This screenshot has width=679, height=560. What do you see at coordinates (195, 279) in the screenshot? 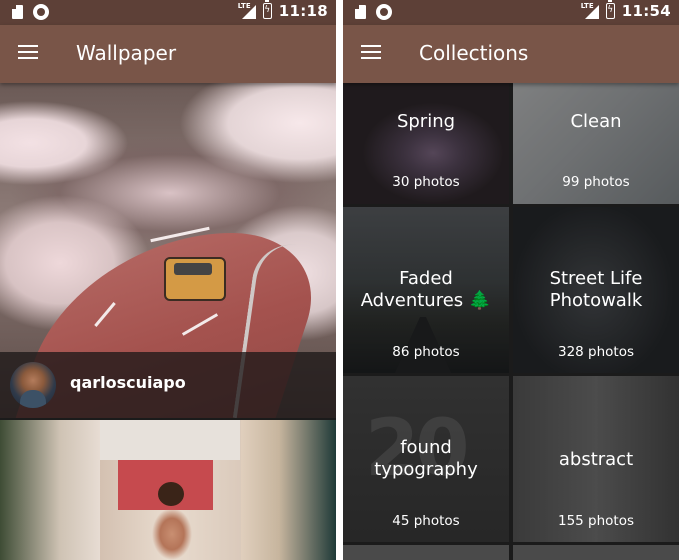
I see `photo-taxi` at bounding box center [195, 279].